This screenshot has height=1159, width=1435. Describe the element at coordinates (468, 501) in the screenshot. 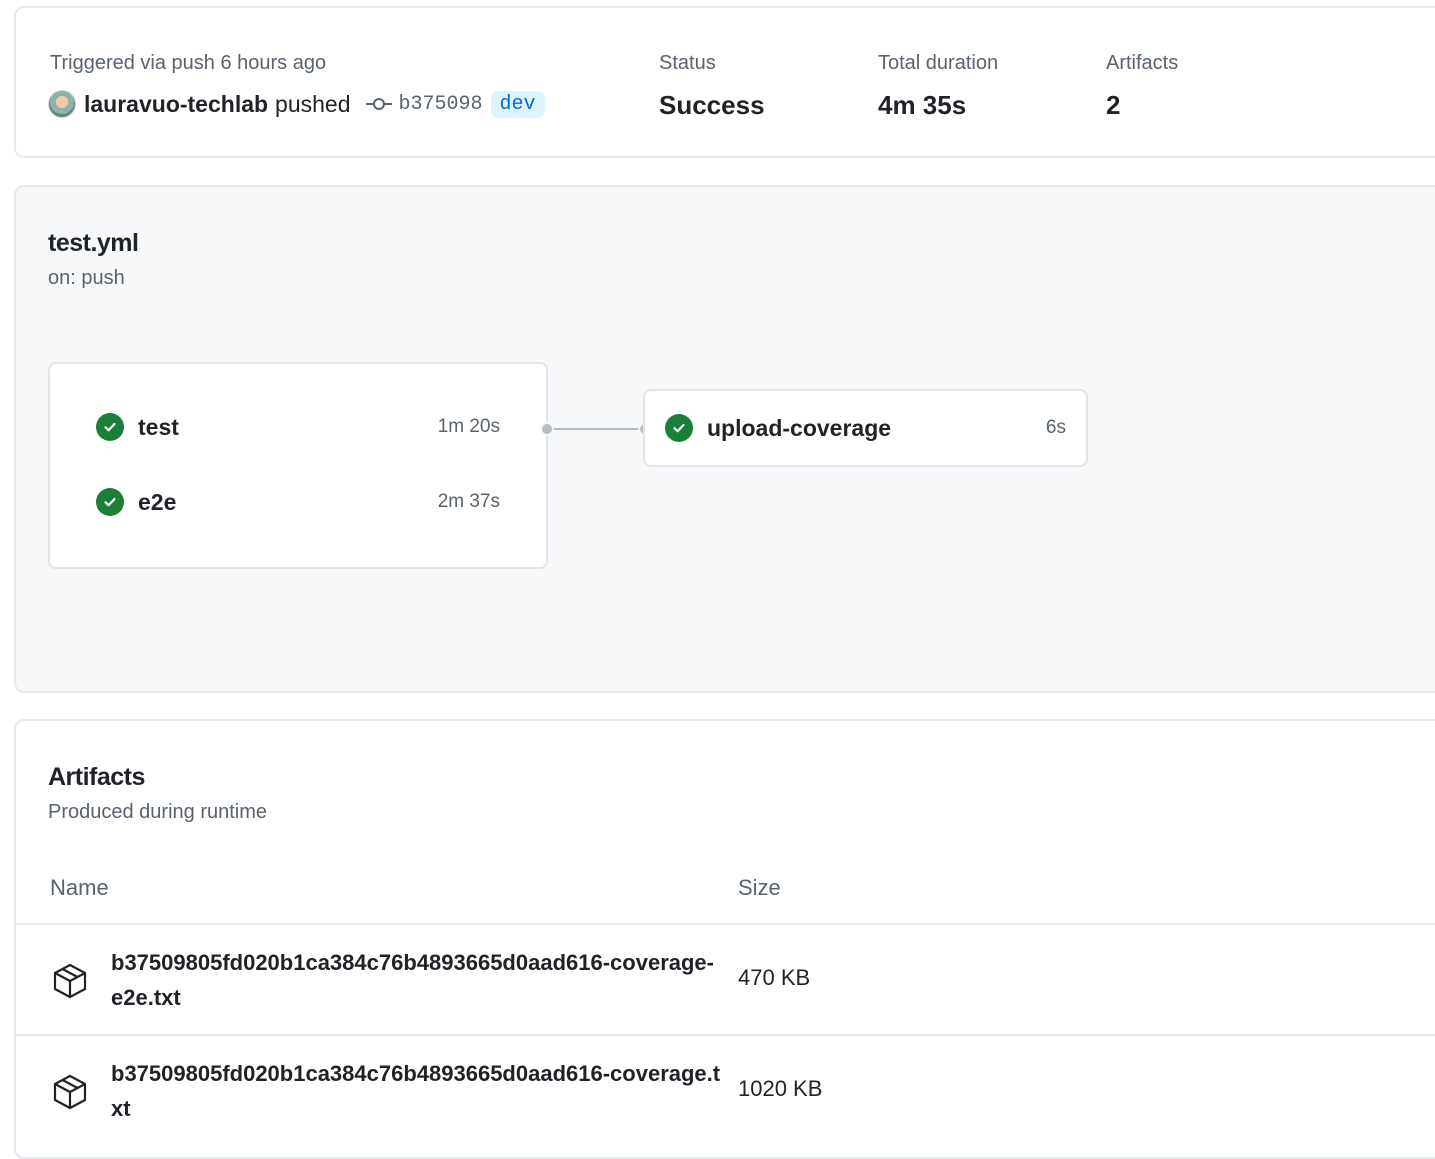

I see `job-duration: 2m 37s` at that location.